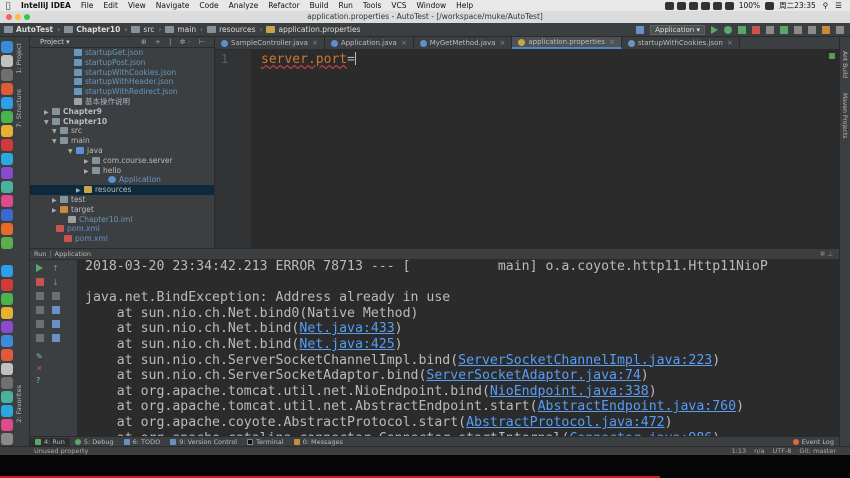 The height and width of the screenshot is (478, 850). Describe the element at coordinates (640, 29) in the screenshot. I see `hammer-build-icon` at that location.